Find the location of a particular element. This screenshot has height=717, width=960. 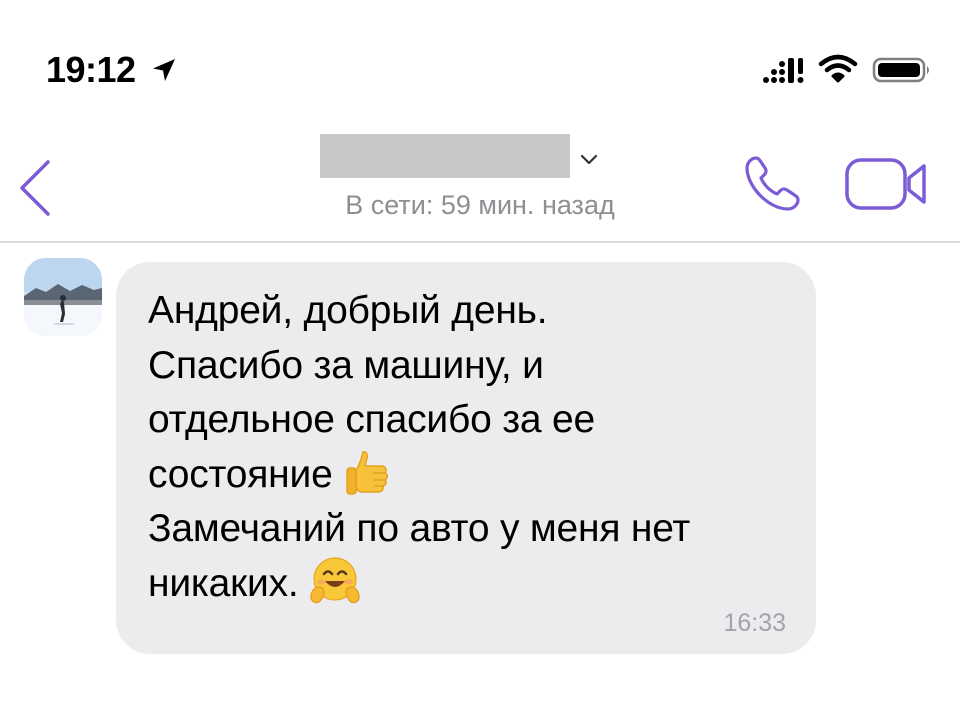

back-chevron-icon is located at coordinates (35, 188).